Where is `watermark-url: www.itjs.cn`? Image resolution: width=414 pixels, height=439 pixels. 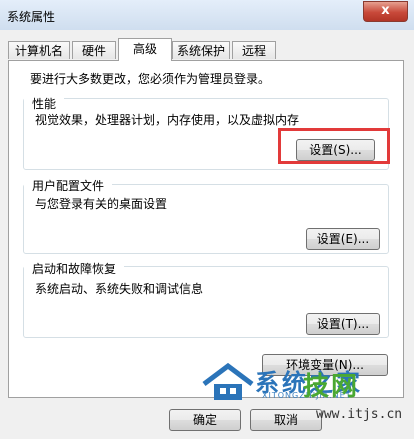
watermark-url: www.itjs.cn is located at coordinates (359, 414).